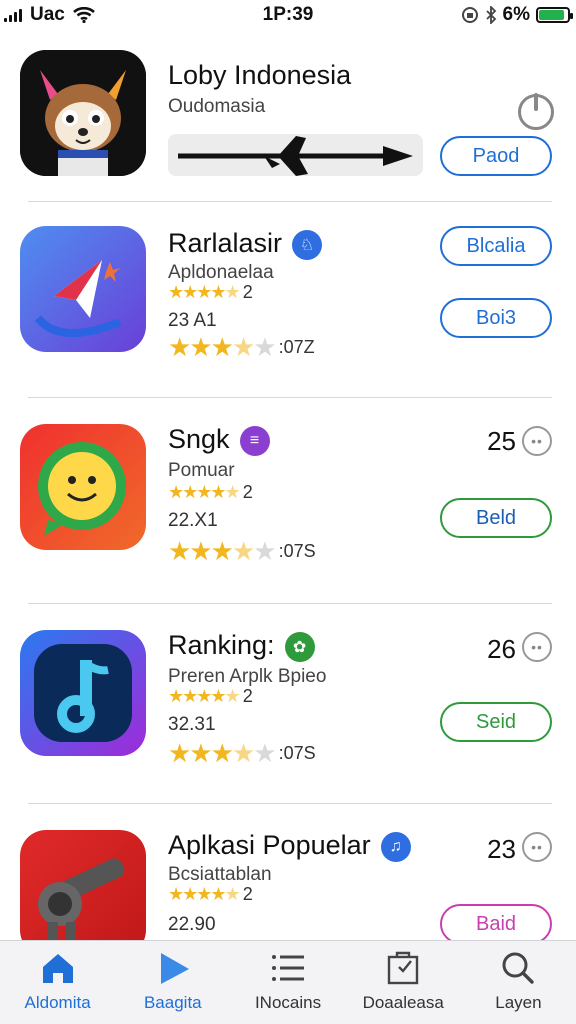  I want to click on app-secondary-button: Boi3, so click(496, 318).